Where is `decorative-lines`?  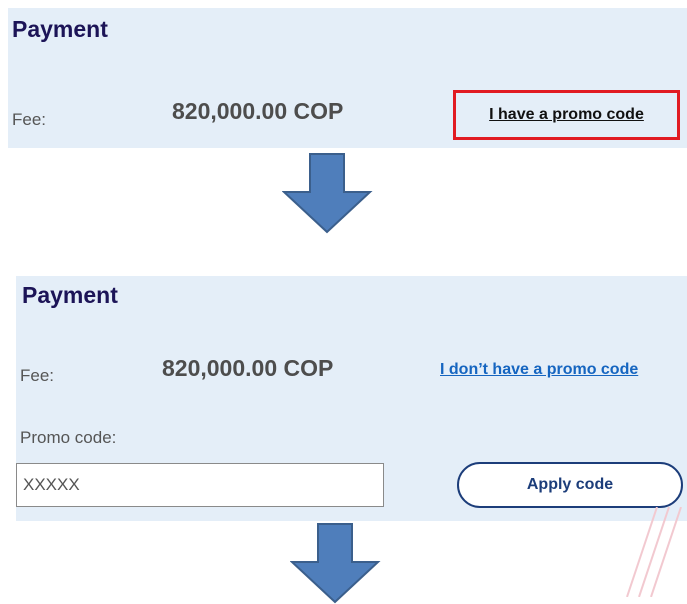 decorative-lines is located at coordinates (654, 552).